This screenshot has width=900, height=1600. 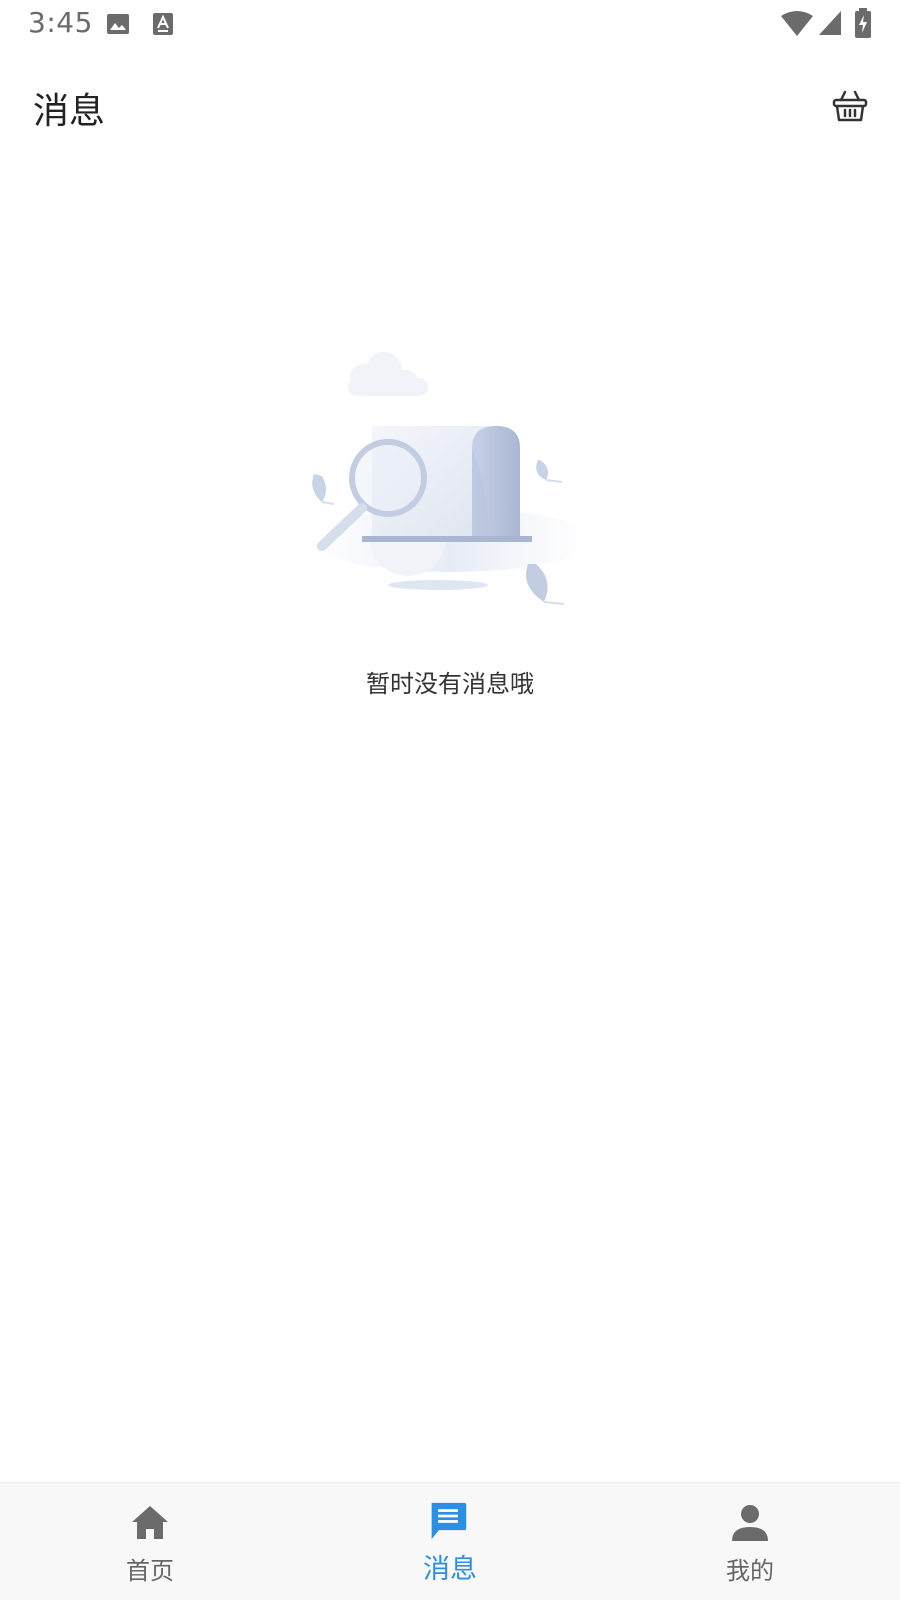 I want to click on cloud-shape, so click(x=388, y=374).